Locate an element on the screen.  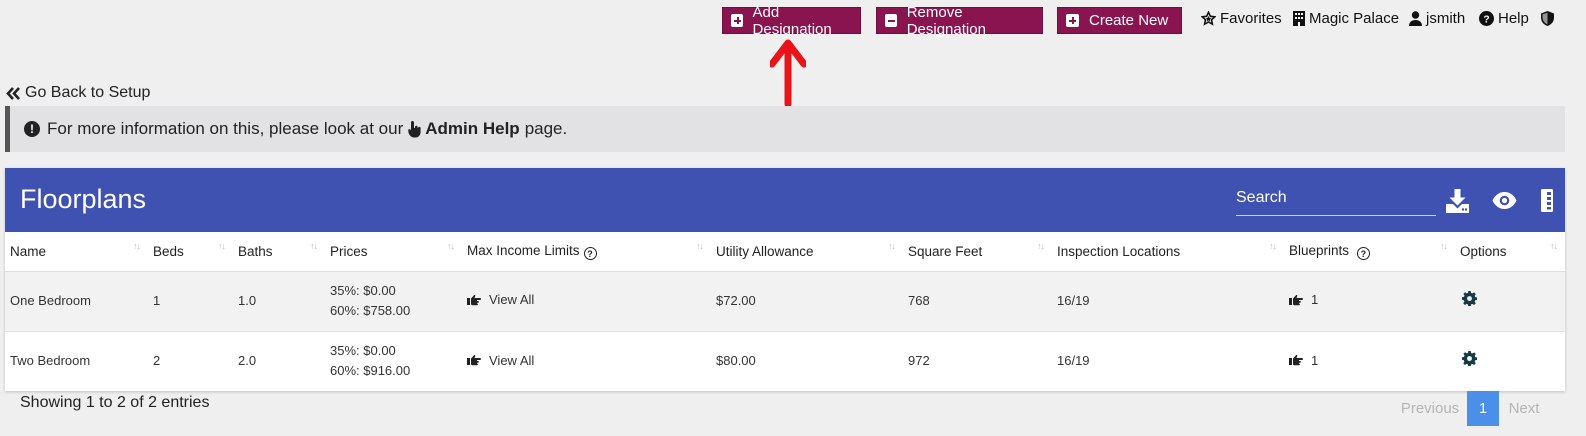
column-header-baths: Baths ↑↓ is located at coordinates (279, 252).